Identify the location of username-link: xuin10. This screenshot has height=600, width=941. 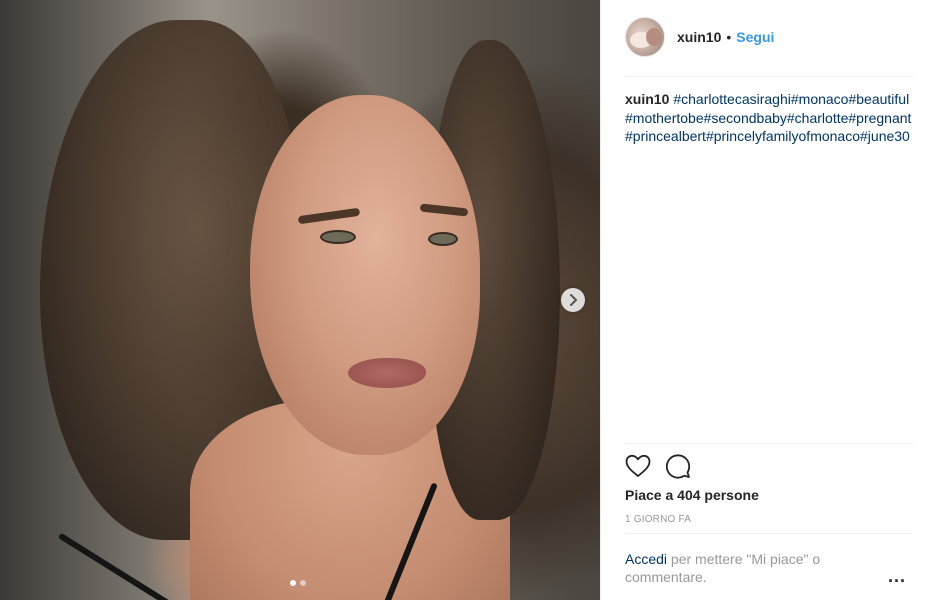
(699, 37).